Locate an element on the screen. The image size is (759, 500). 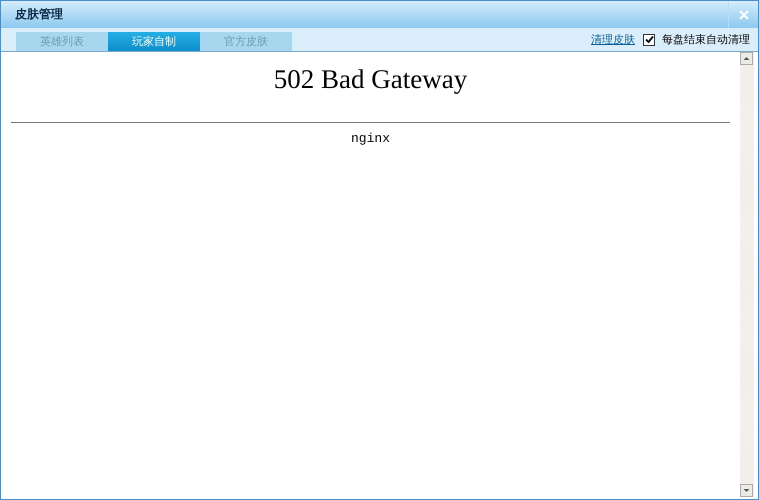
clean-skins-link: 清理皮肤 is located at coordinates (613, 39).